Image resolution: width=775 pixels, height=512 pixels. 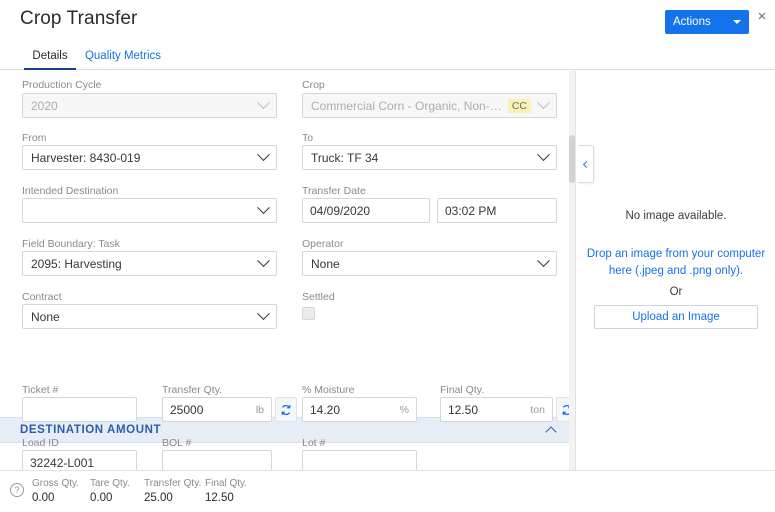 I want to click on operator-label: Operator, so click(x=323, y=244).